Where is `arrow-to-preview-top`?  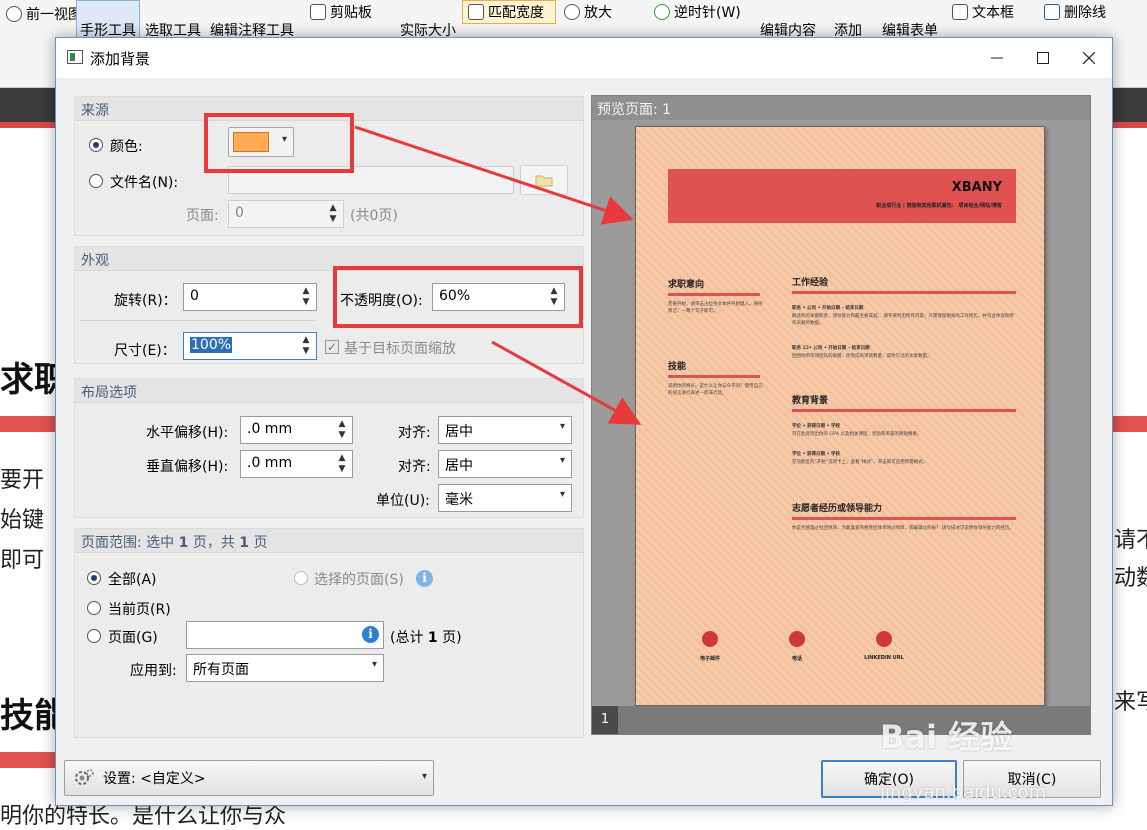 arrow-to-preview-top is located at coordinates (494, 175).